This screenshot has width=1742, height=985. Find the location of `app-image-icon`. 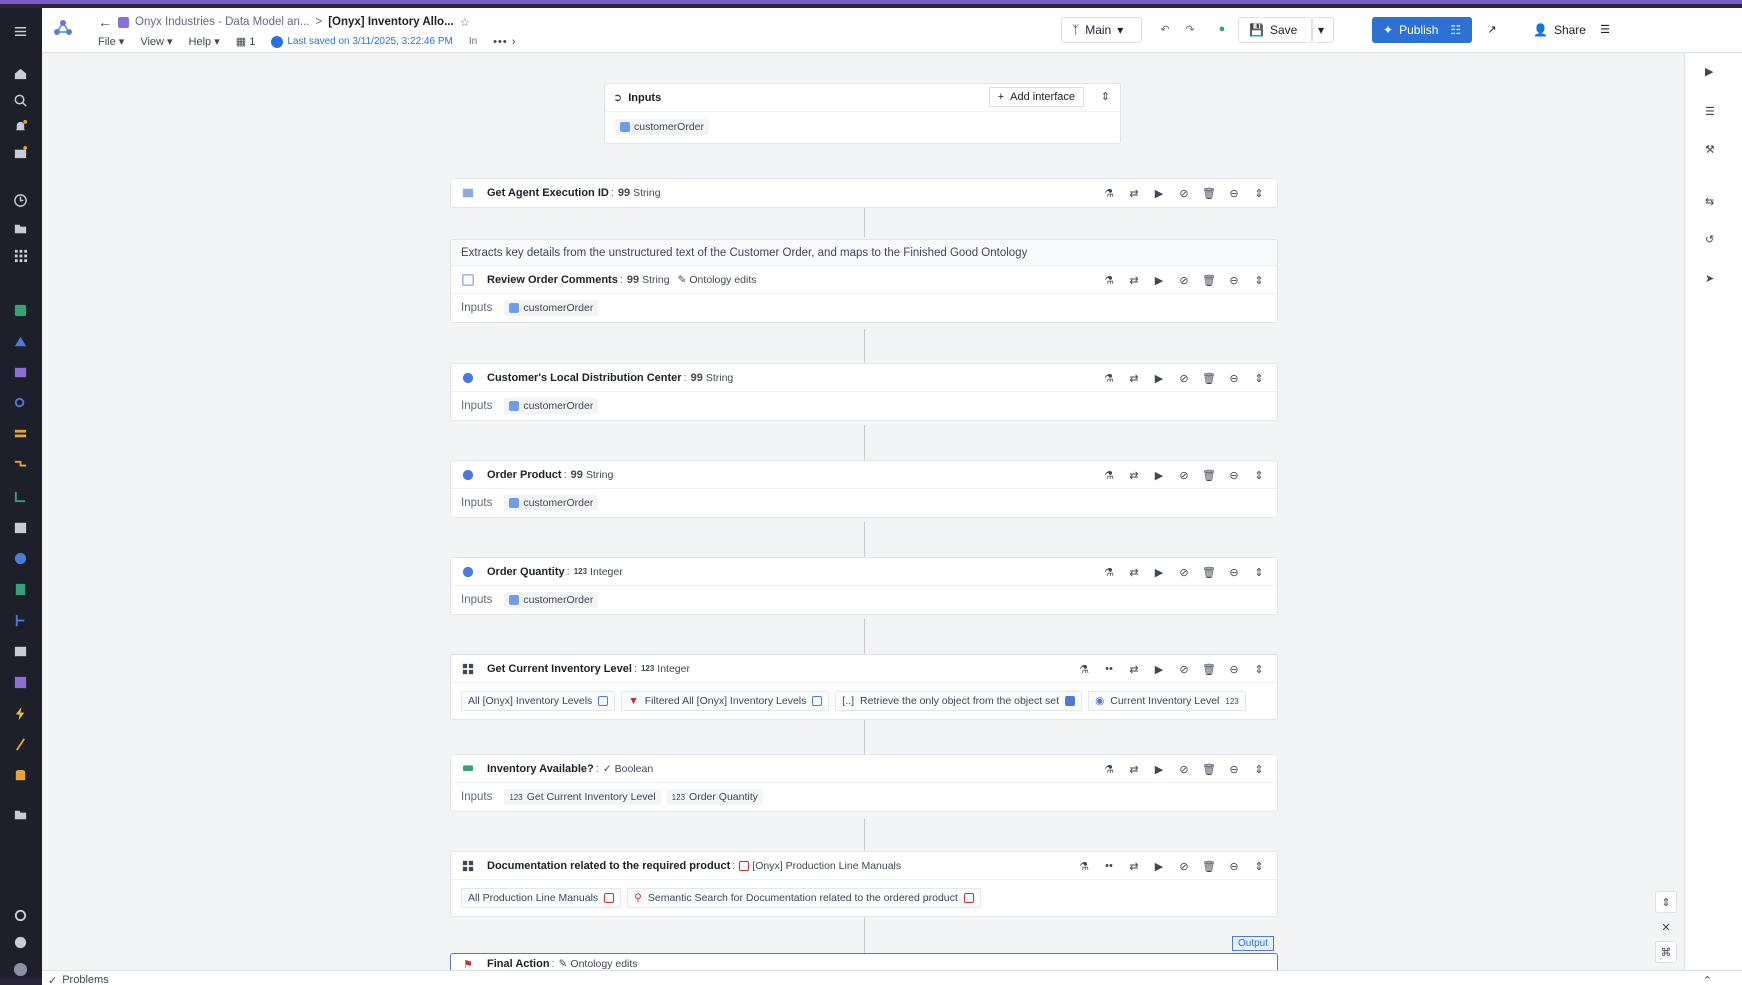

app-image-icon is located at coordinates (20, 651).